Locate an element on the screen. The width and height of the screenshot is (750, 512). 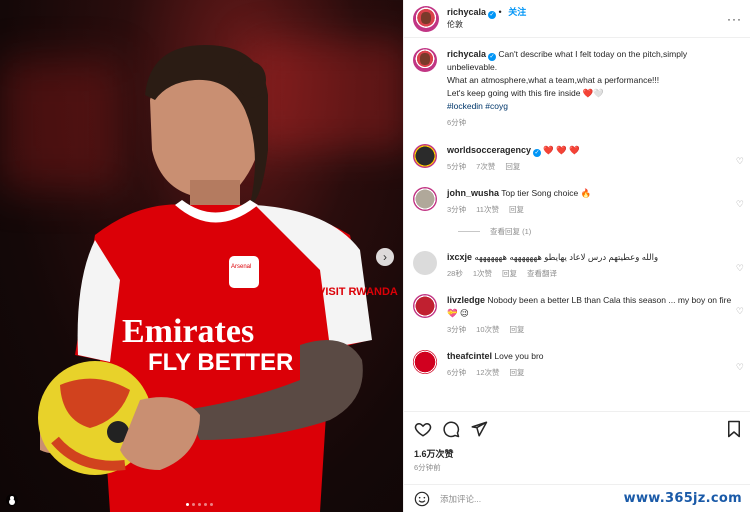
comment-username: ixcxje is located at coordinates (459, 257).